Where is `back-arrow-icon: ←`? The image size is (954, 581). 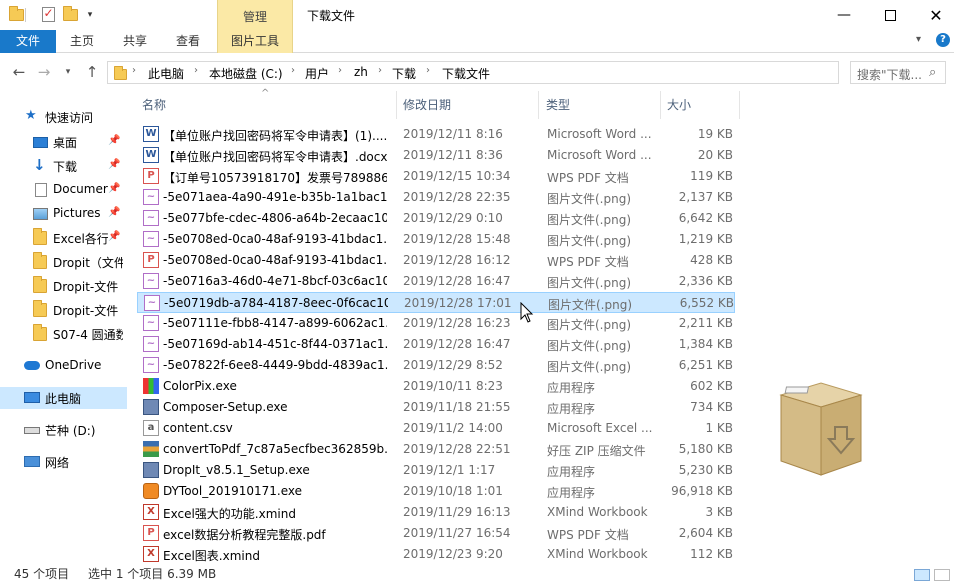 back-arrow-icon: ← is located at coordinates (19, 72).